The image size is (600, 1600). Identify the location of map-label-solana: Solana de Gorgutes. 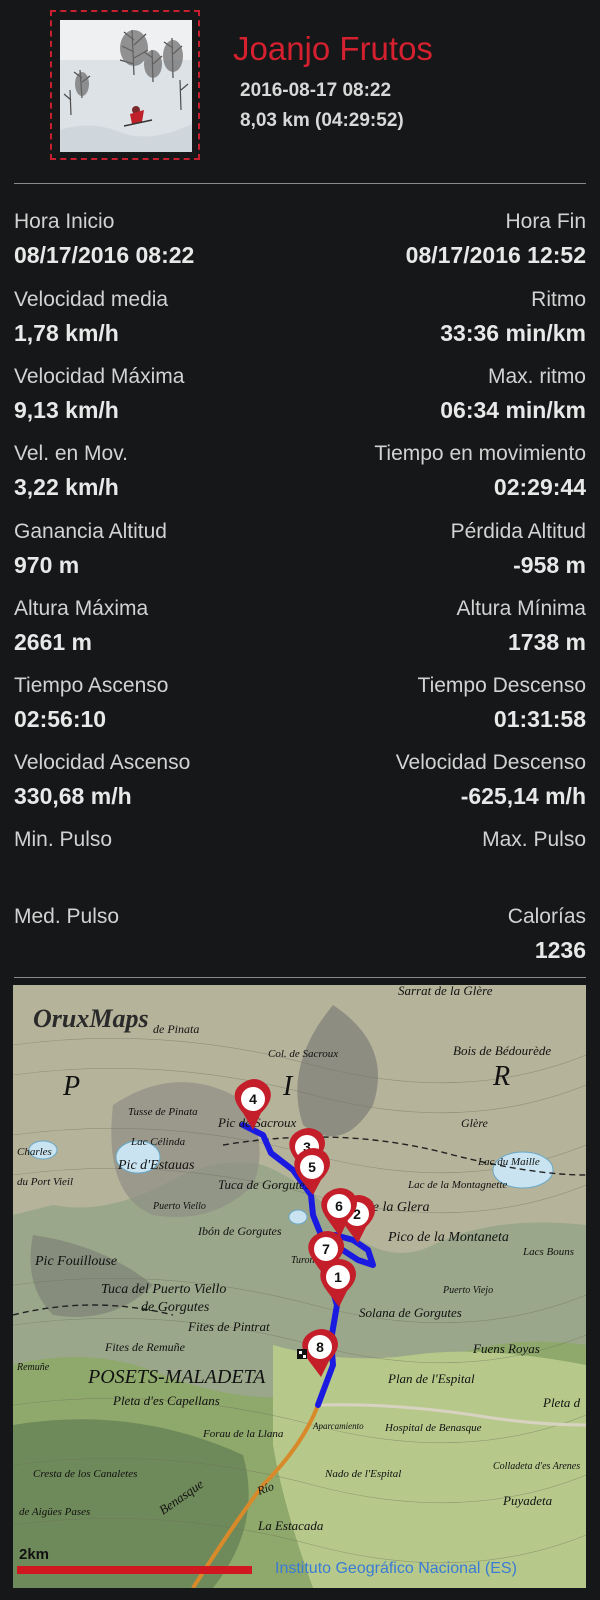
(410, 1312).